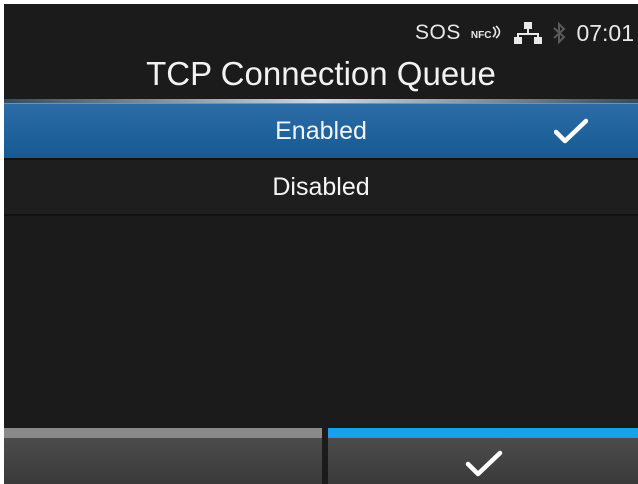 The image size is (638, 484). What do you see at coordinates (438, 32) in the screenshot?
I see `sos-indicator: SOS` at bounding box center [438, 32].